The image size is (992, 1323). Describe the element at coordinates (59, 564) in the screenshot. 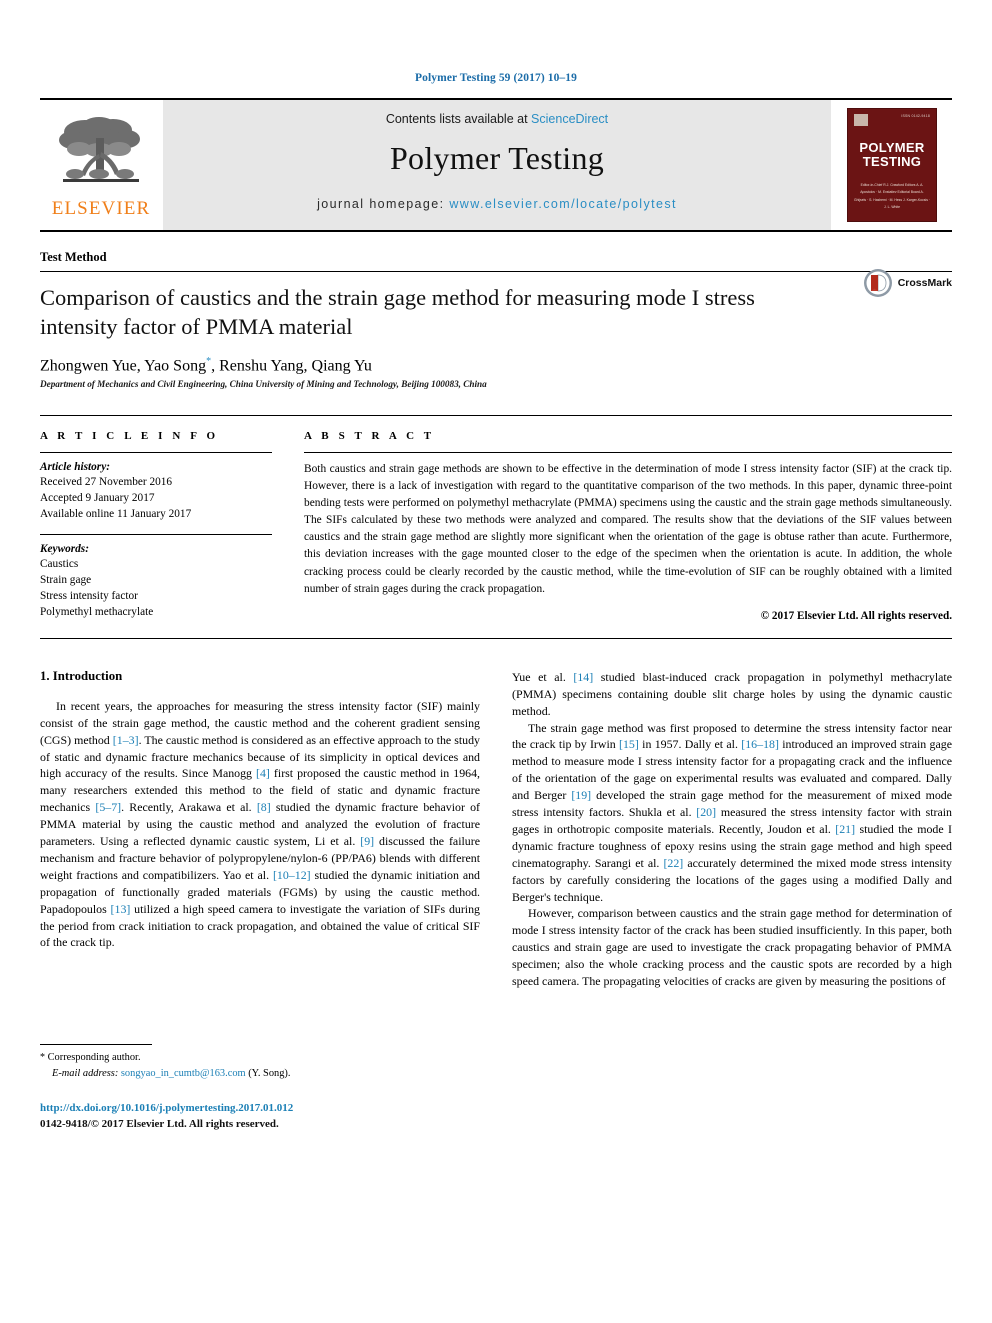

I see `keyword-item: Caustics` at that location.